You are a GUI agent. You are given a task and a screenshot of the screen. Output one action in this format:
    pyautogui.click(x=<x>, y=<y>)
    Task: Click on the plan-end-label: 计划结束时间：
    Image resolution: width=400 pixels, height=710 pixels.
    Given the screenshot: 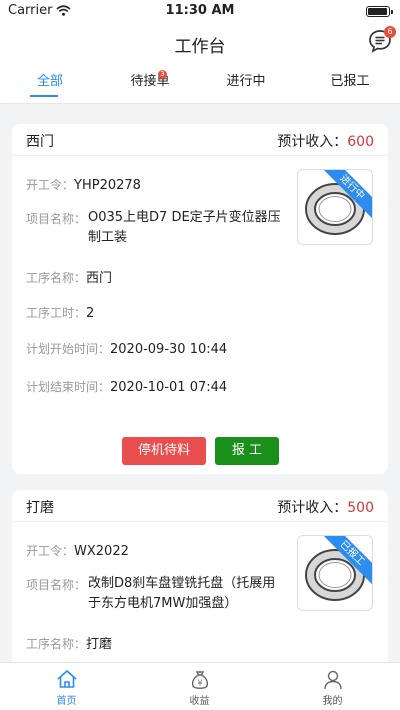 What is the action you would take?
    pyautogui.click(x=68, y=387)
    